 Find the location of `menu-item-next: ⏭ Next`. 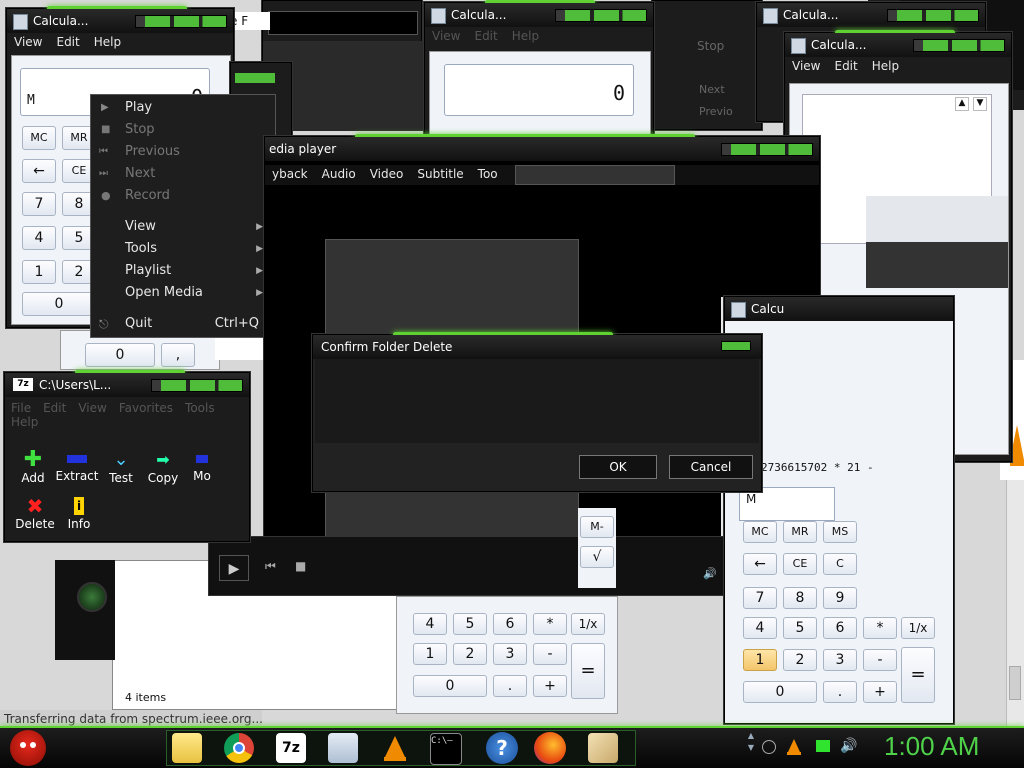

menu-item-next: ⏭ Next is located at coordinates (183, 174).